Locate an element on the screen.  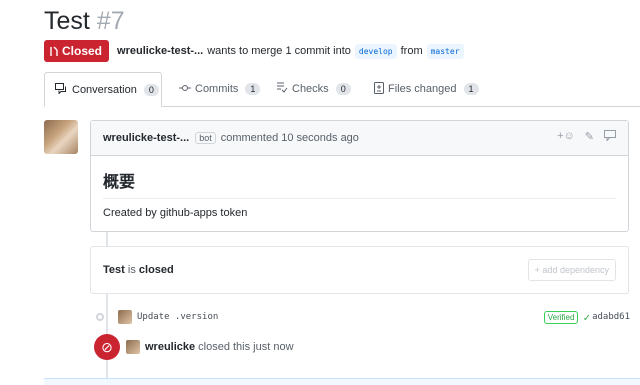
closed-status-text: Test is closed is located at coordinates (138, 270).